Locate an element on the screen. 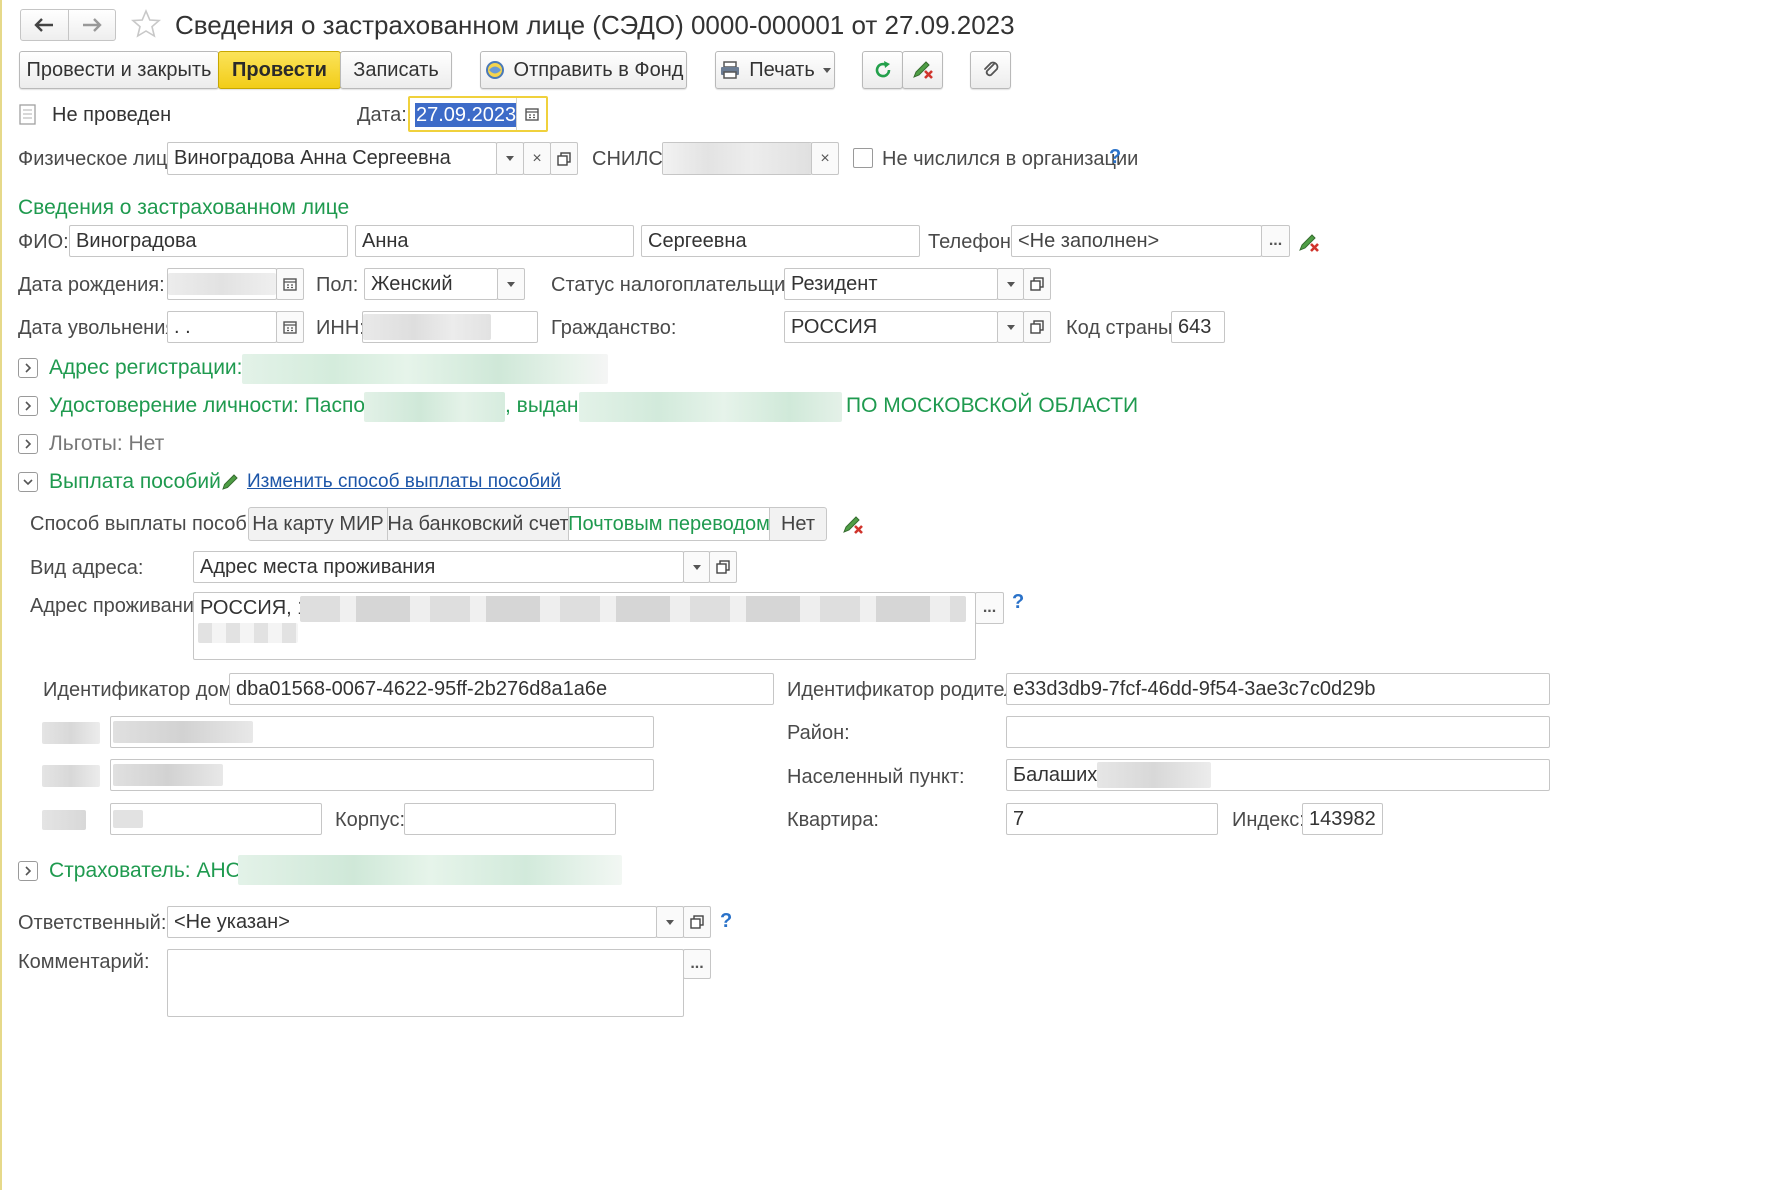 This screenshot has width=1772, height=1190. not-listed-checkbox is located at coordinates (863, 158).